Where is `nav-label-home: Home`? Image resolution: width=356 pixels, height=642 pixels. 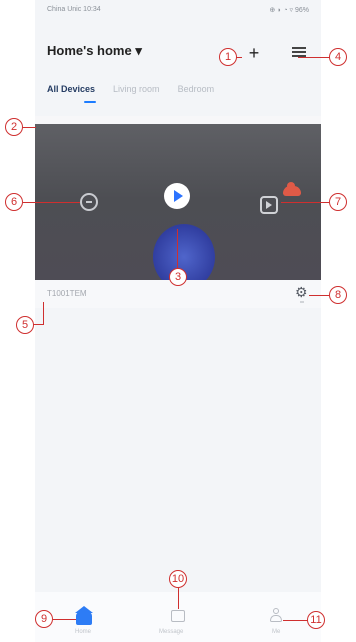
nav-label-home: Home is located at coordinates (83, 632).